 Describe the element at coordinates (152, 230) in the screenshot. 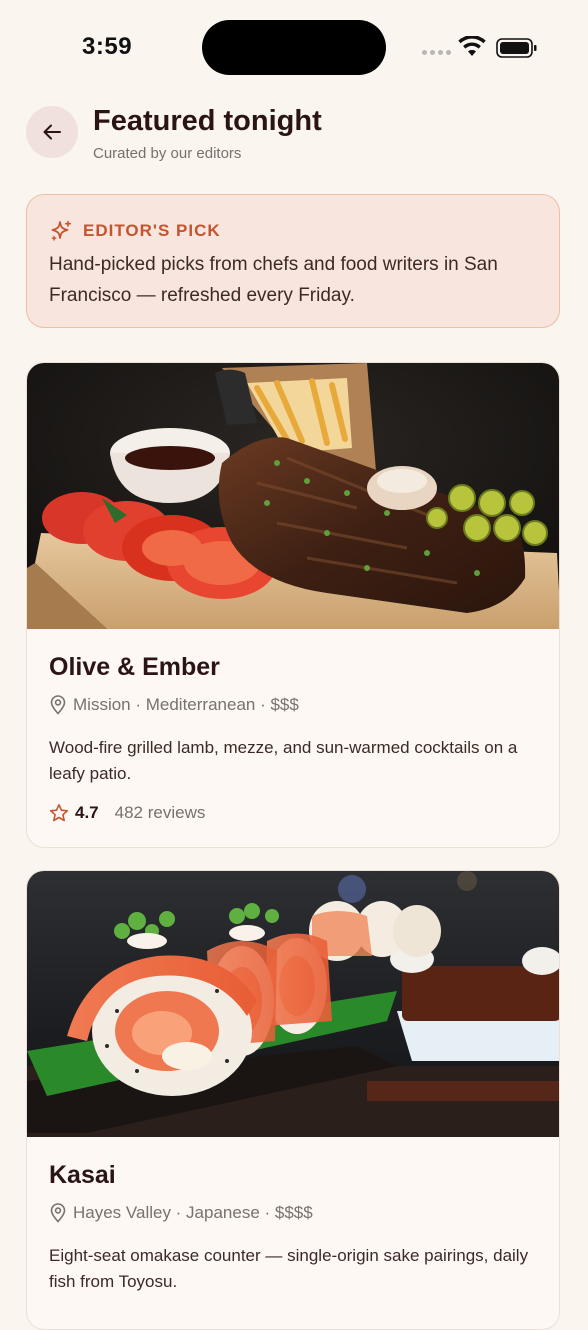

I see `banner-label: EDITOR'S PICK` at that location.